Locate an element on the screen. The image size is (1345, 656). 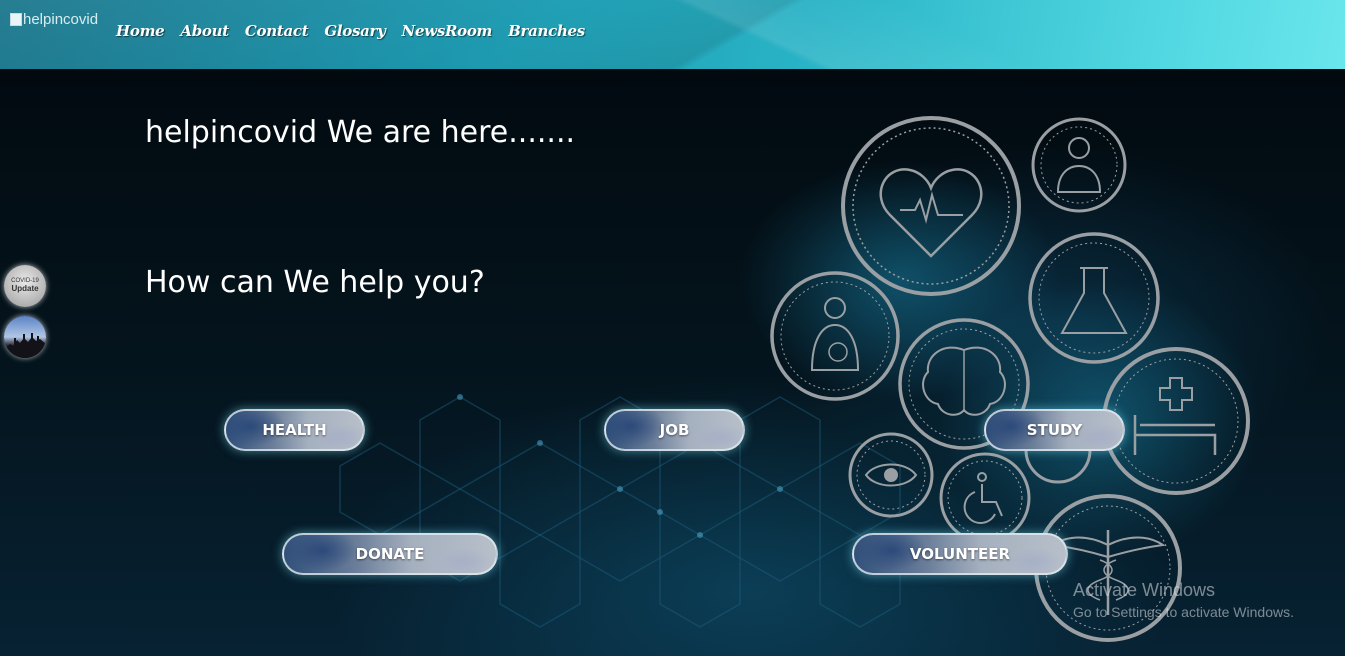
nav-link-contact: Contact is located at coordinates (277, 31).